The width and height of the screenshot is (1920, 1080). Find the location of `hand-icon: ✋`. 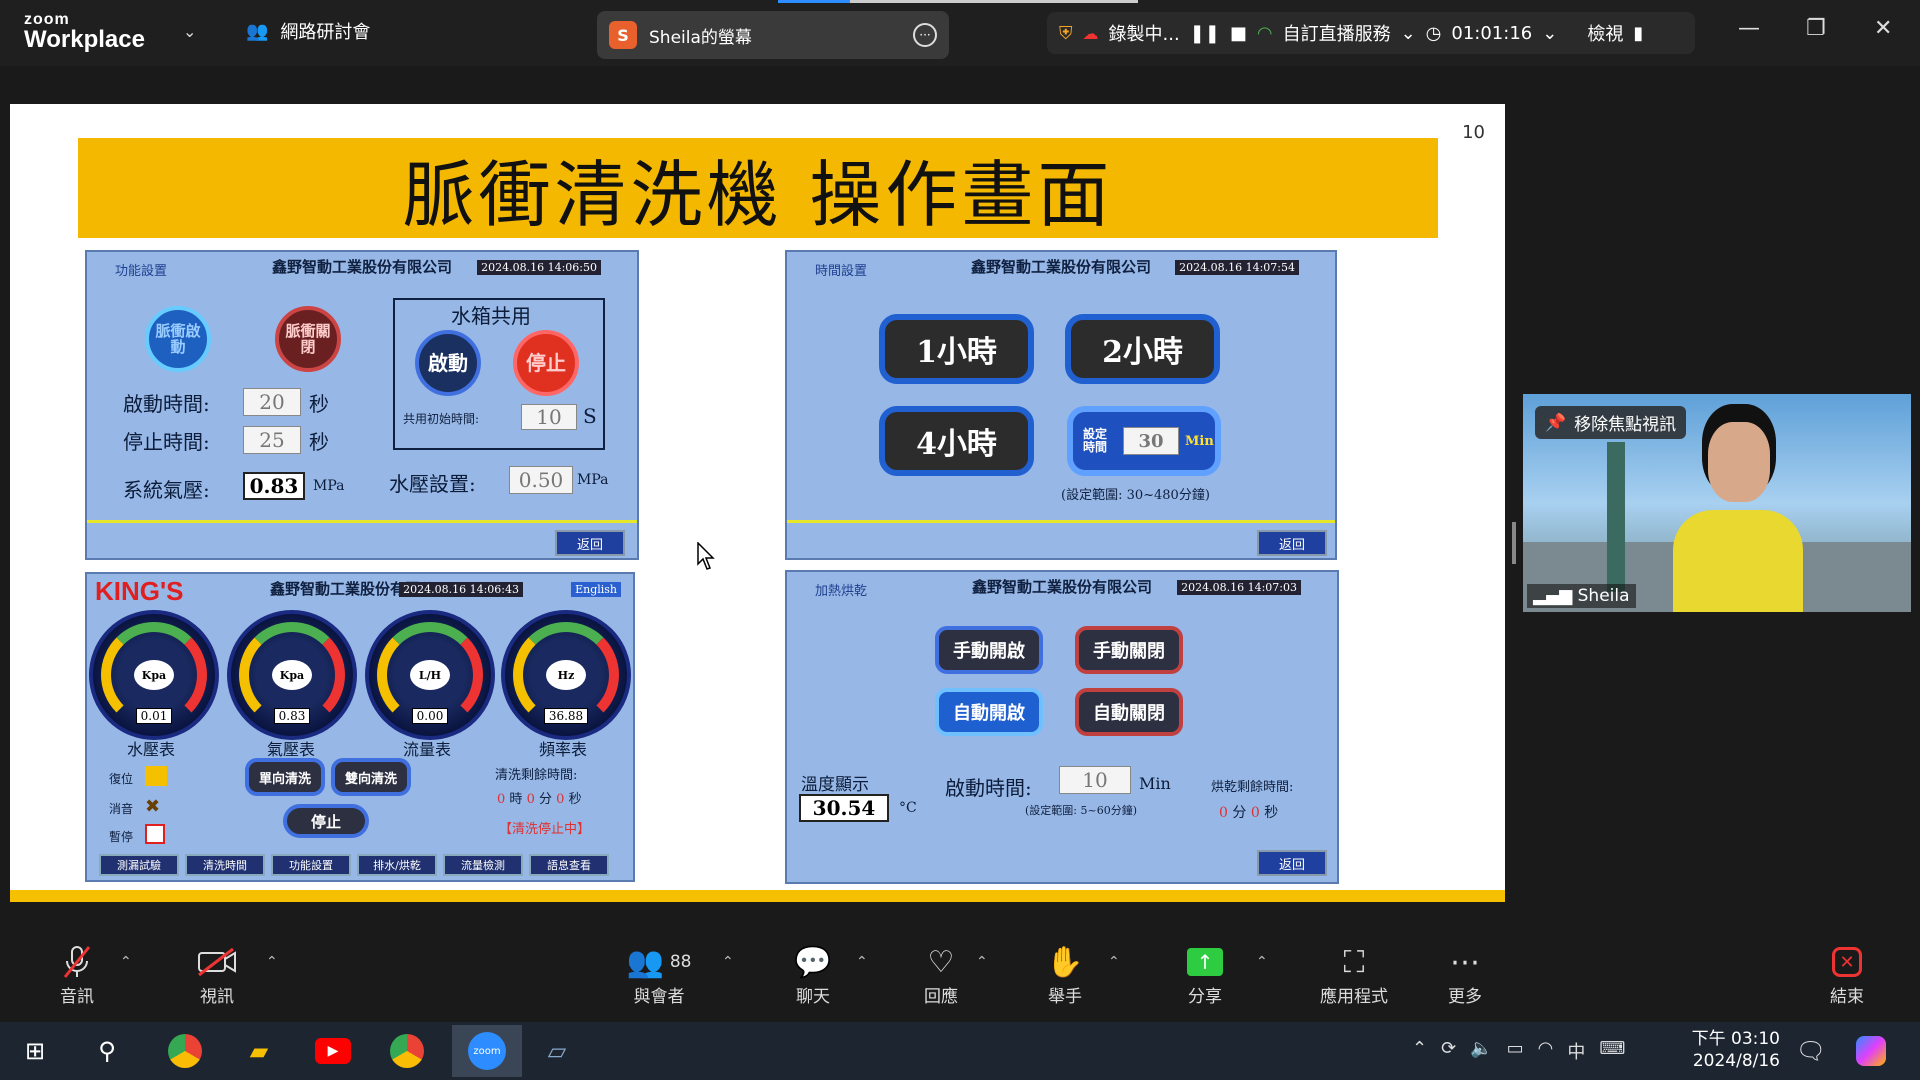

hand-icon: ✋ is located at coordinates (1065, 962).